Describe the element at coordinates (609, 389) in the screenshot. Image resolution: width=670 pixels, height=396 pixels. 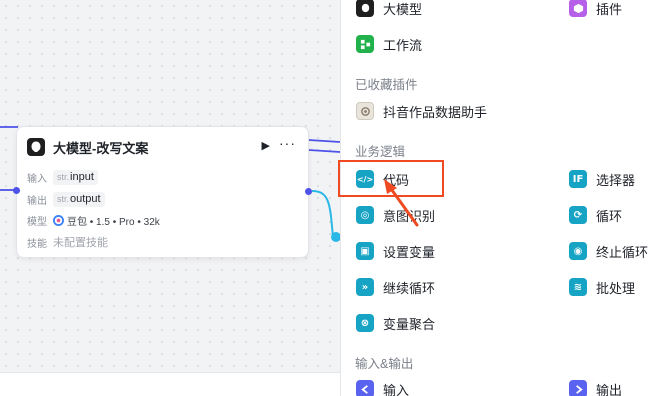
I see `panel-item-label: 输出` at that location.